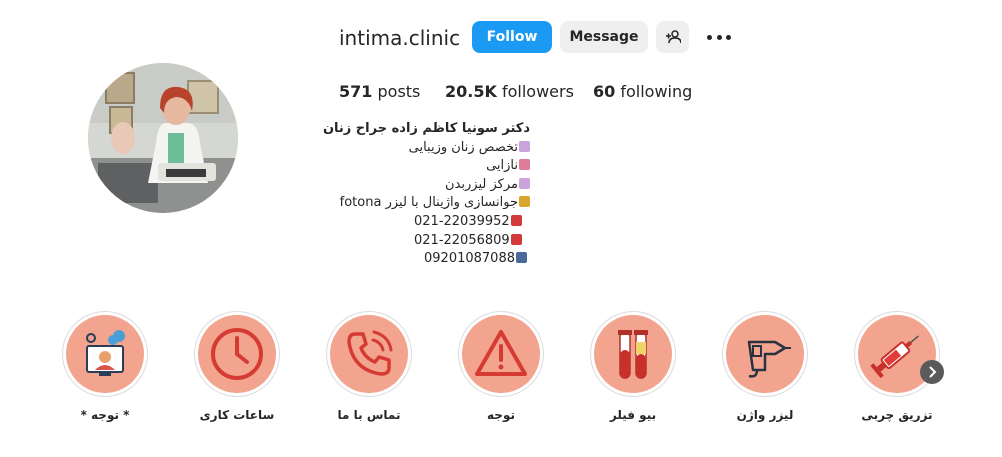 The height and width of the screenshot is (457, 1002). I want to click on highlight-item: لیزر واژن, so click(765, 366).